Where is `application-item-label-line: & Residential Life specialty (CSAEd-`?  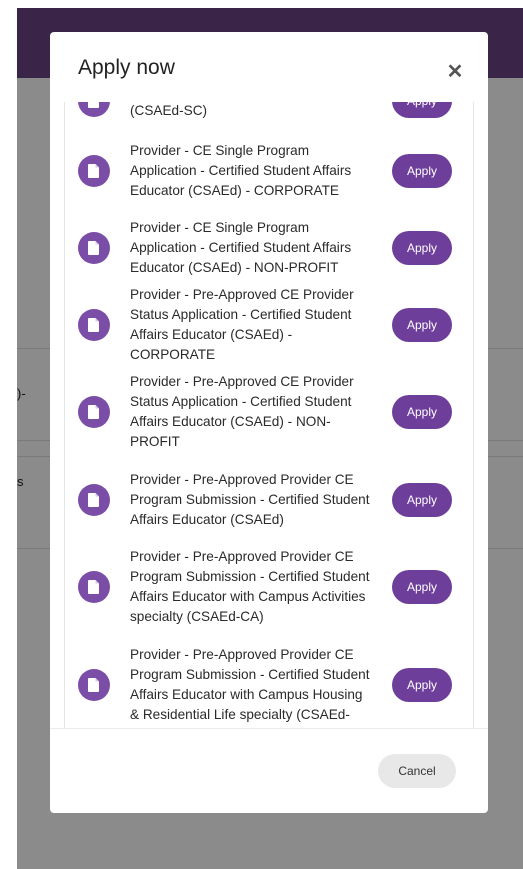
application-item-label-line: & Residential Life specialty (CSAEd- is located at coordinates (240, 714).